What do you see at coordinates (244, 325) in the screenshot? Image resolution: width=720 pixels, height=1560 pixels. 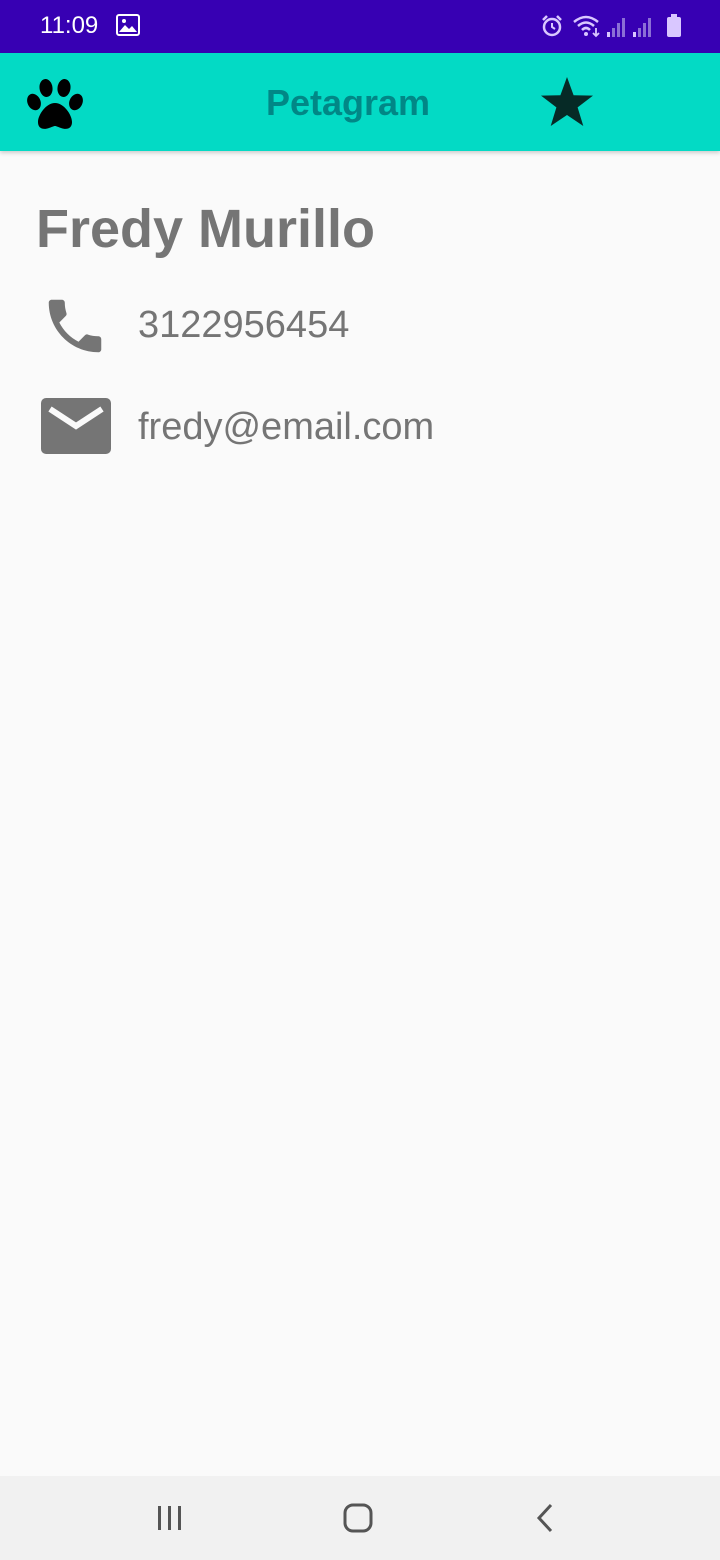 I see `phone-number: 3122956454` at bounding box center [244, 325].